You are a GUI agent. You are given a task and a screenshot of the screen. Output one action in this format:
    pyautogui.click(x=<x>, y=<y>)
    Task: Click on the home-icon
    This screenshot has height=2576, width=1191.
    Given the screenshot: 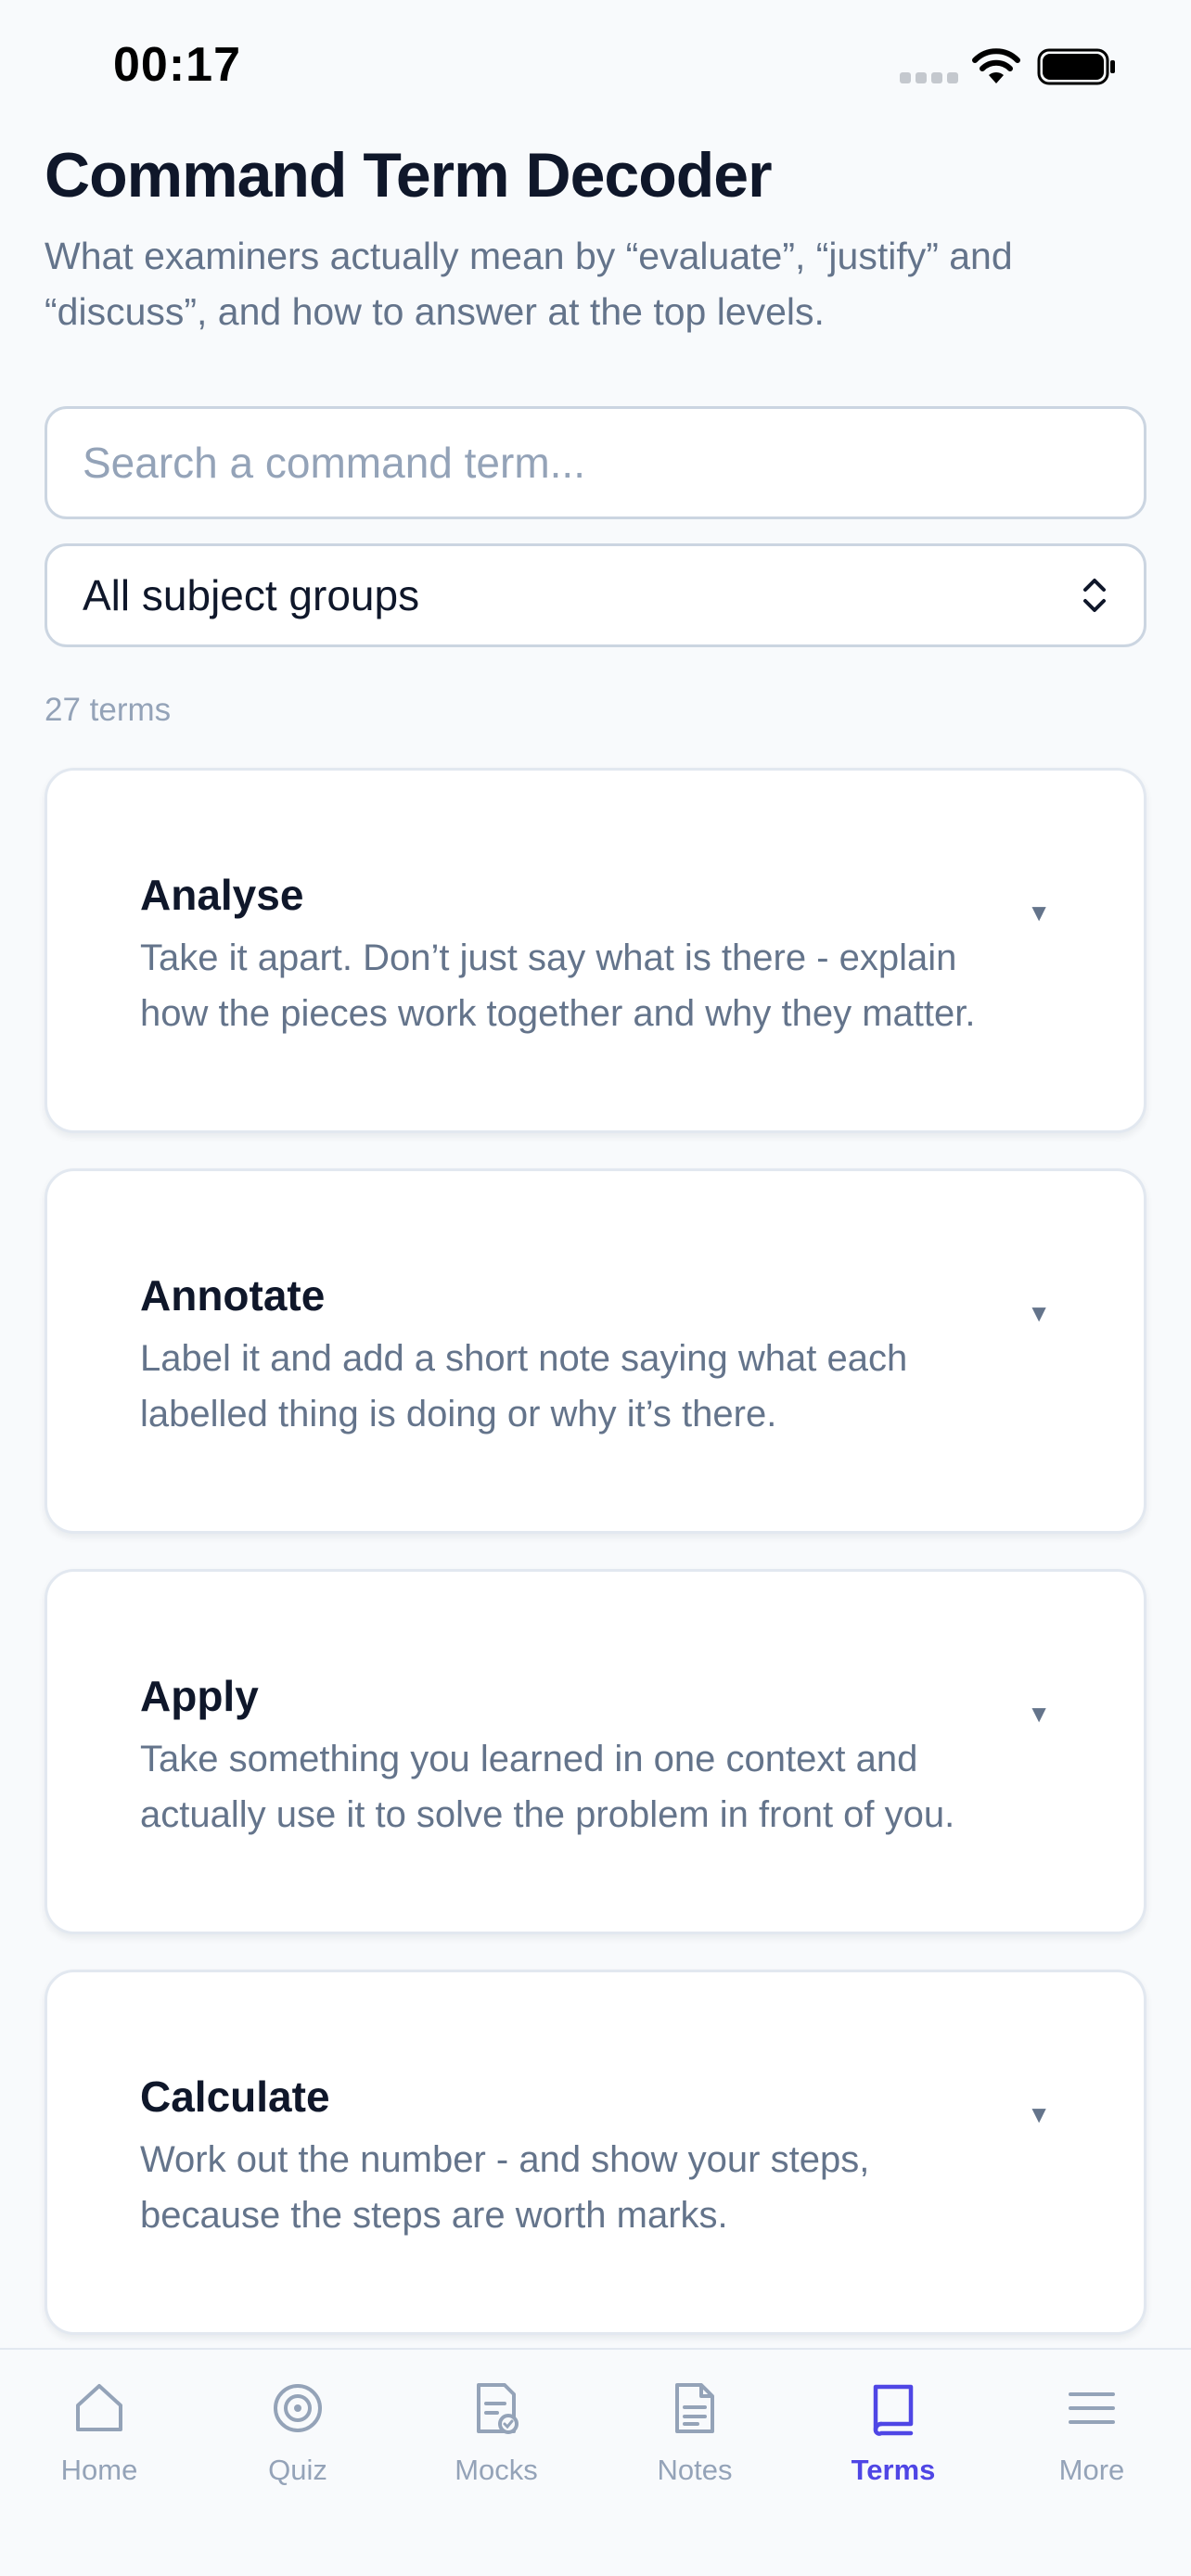 What is the action you would take?
    pyautogui.click(x=99, y=2407)
    